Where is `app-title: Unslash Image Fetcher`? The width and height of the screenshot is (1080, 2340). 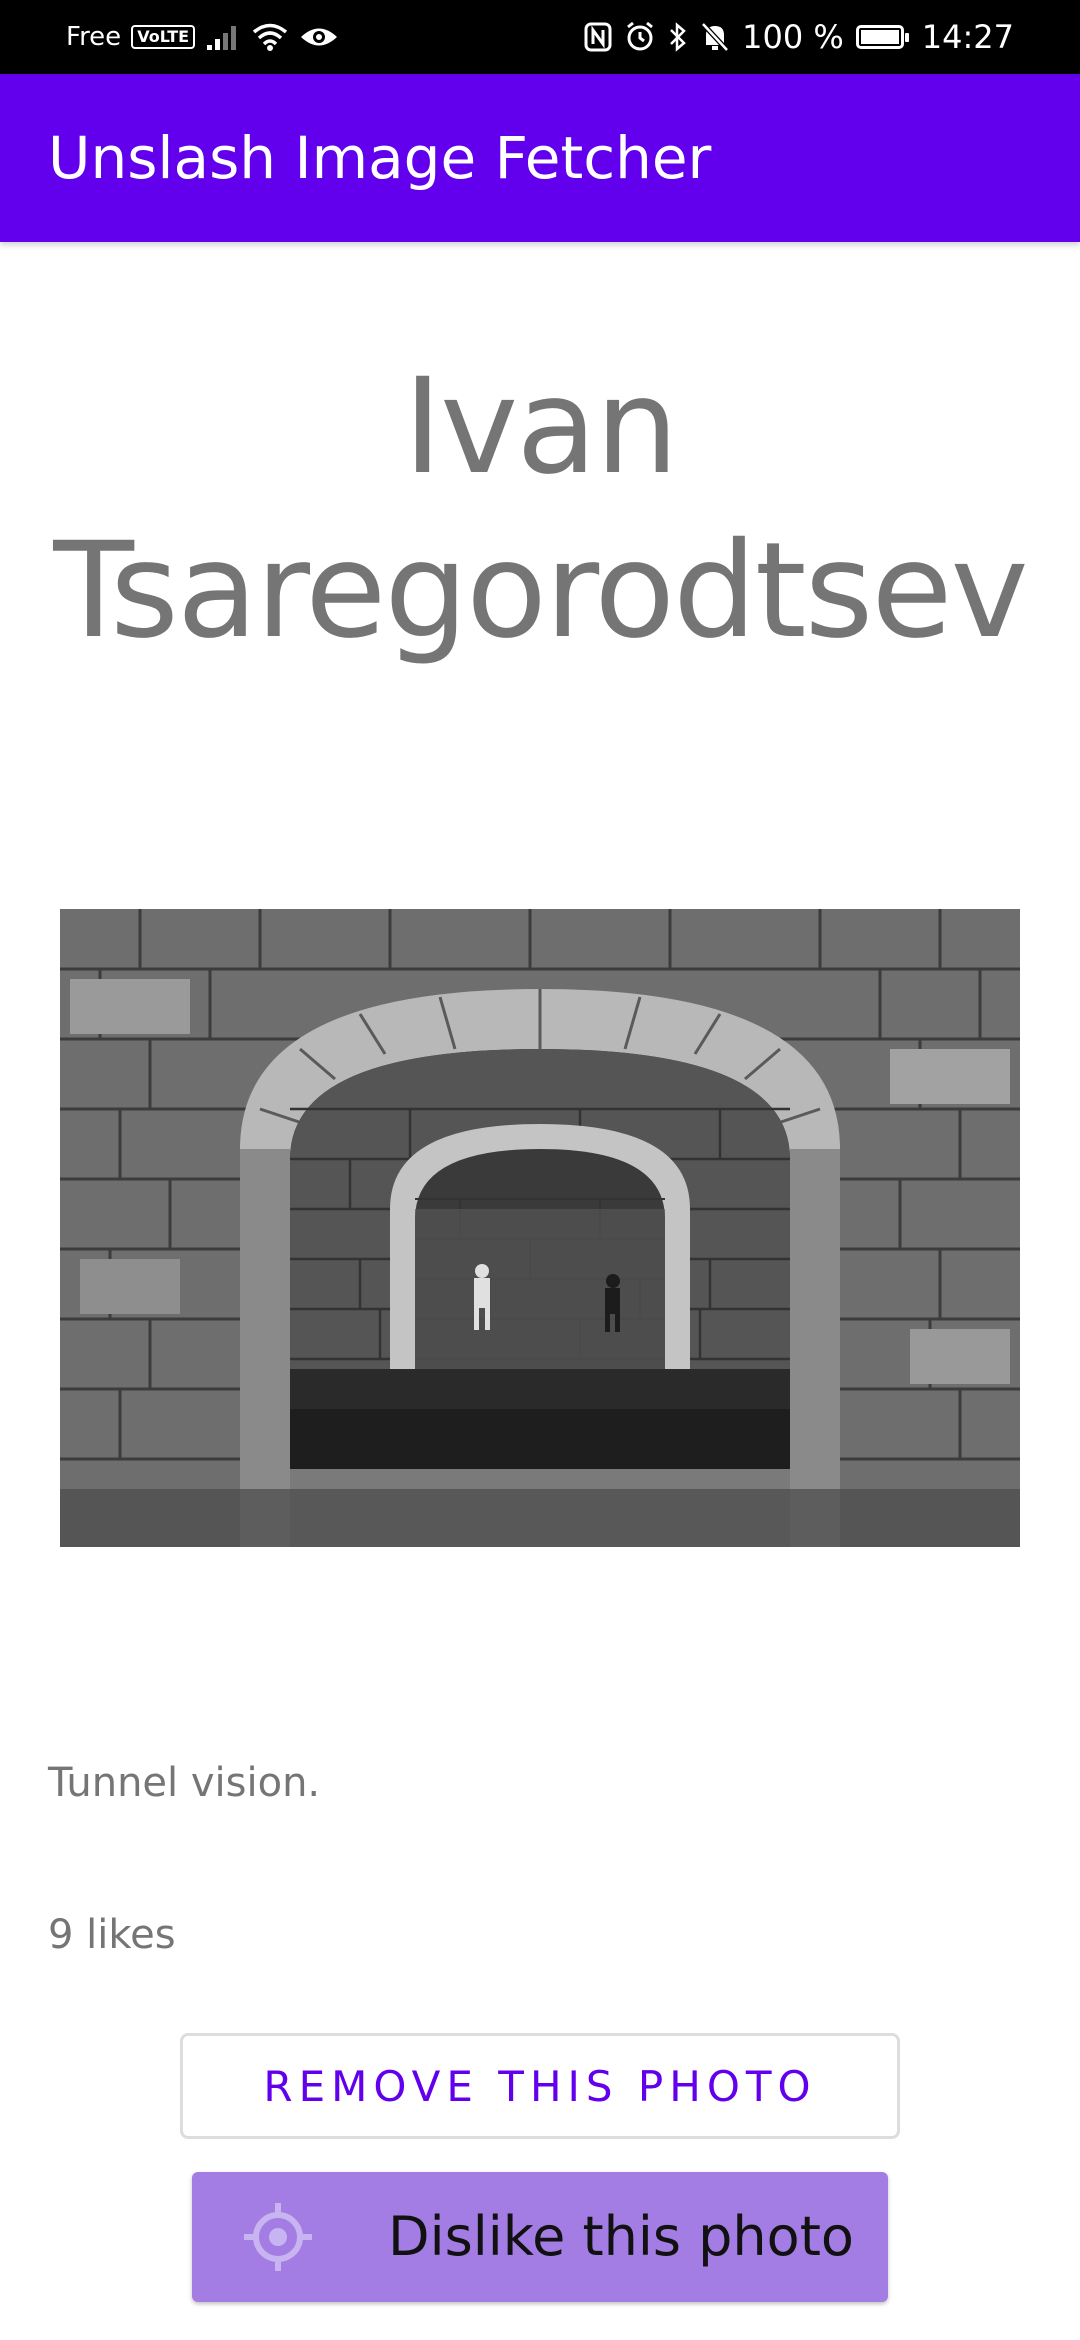
app-title: Unslash Image Fetcher is located at coordinates (380, 158).